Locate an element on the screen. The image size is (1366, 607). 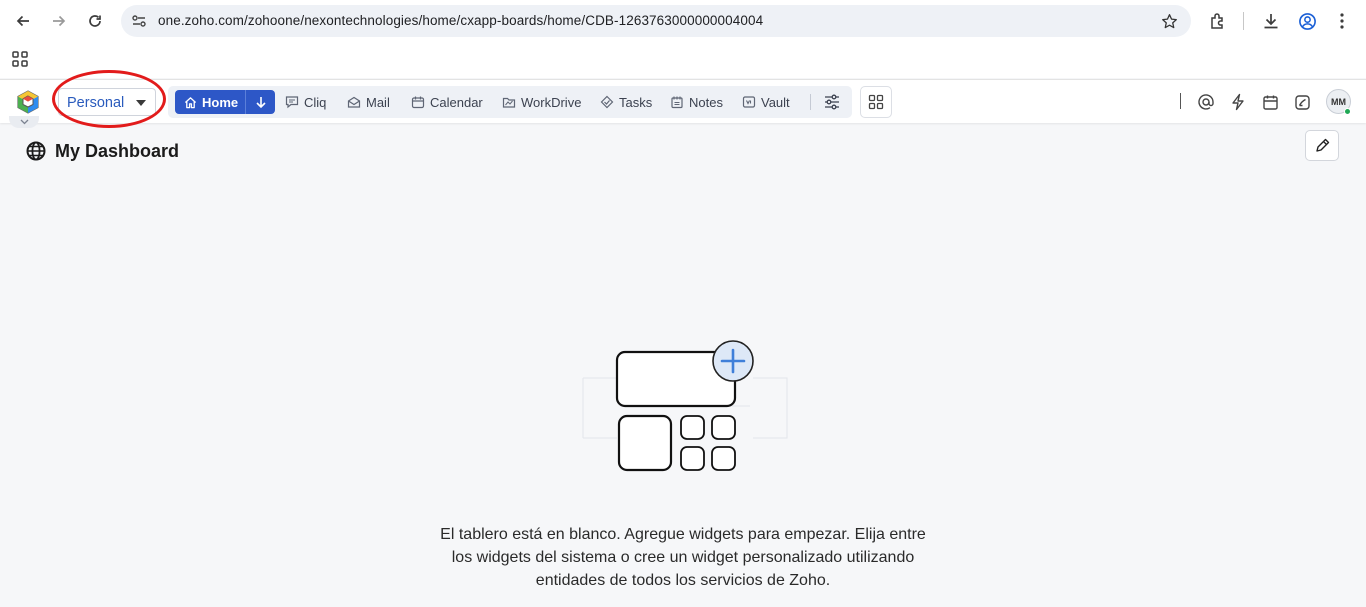
app-mail-label: Mail is located at coordinates (378, 102).